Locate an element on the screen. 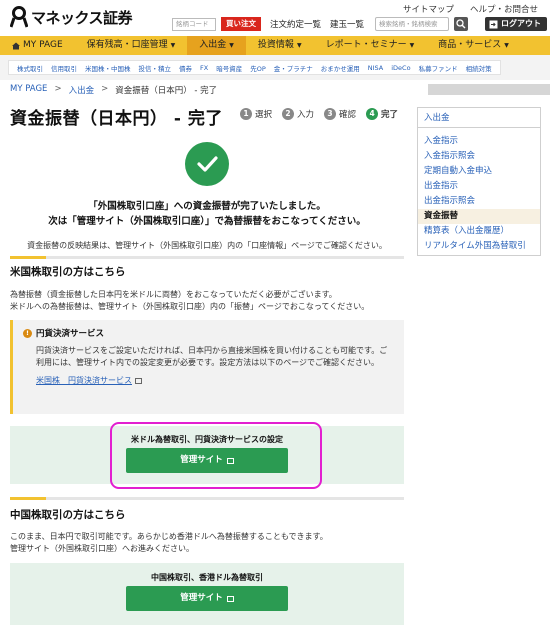 The height and width of the screenshot is (640, 550). subnav-item: 暗号資産 is located at coordinates (229, 68).